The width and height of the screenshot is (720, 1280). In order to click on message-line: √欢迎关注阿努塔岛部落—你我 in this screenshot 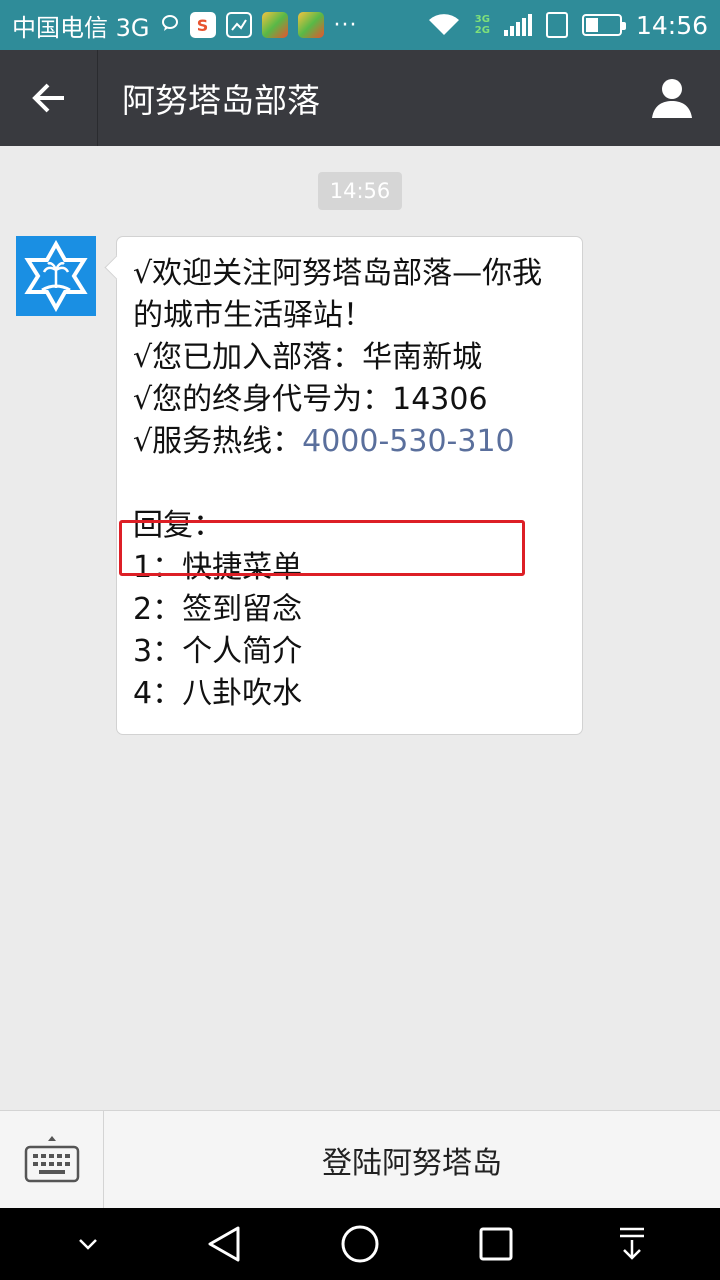, I will do `click(338, 273)`.